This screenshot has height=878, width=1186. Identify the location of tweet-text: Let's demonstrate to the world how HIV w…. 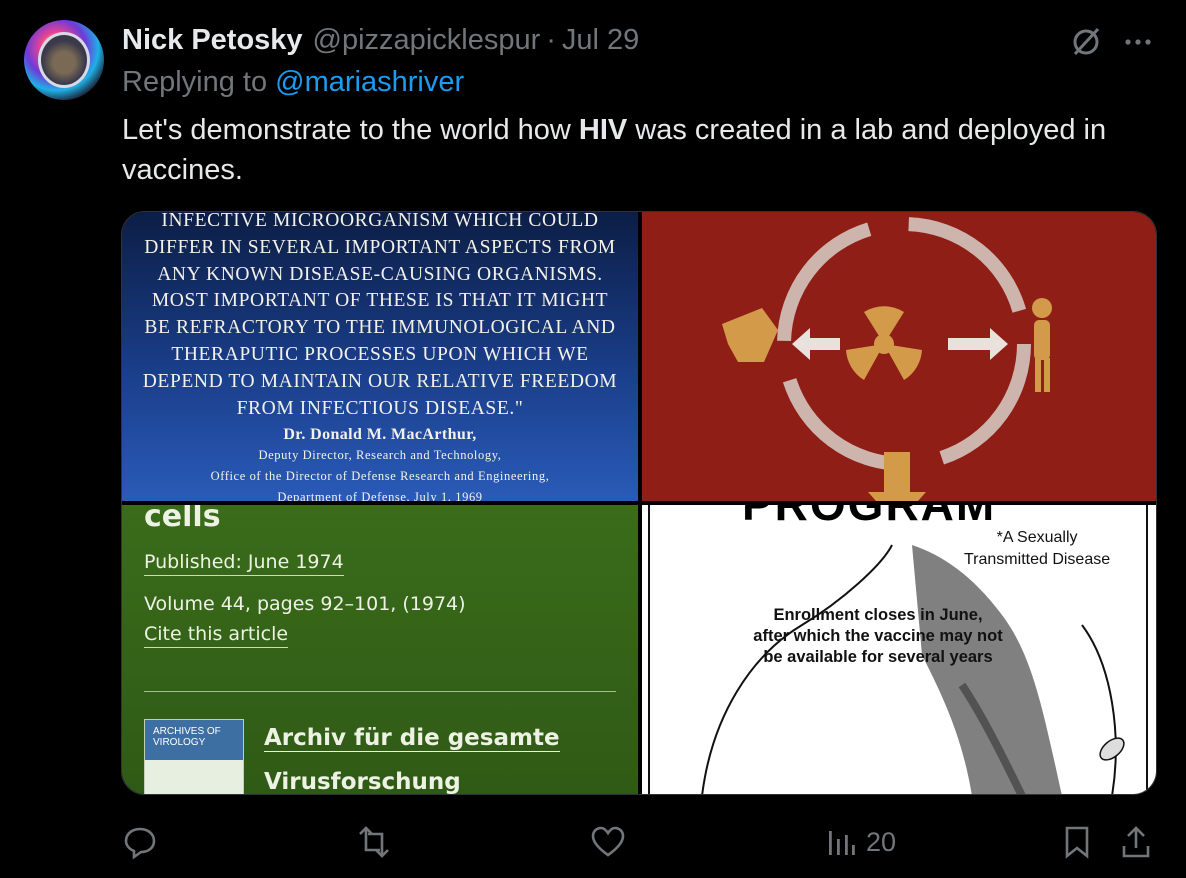
(642, 150).